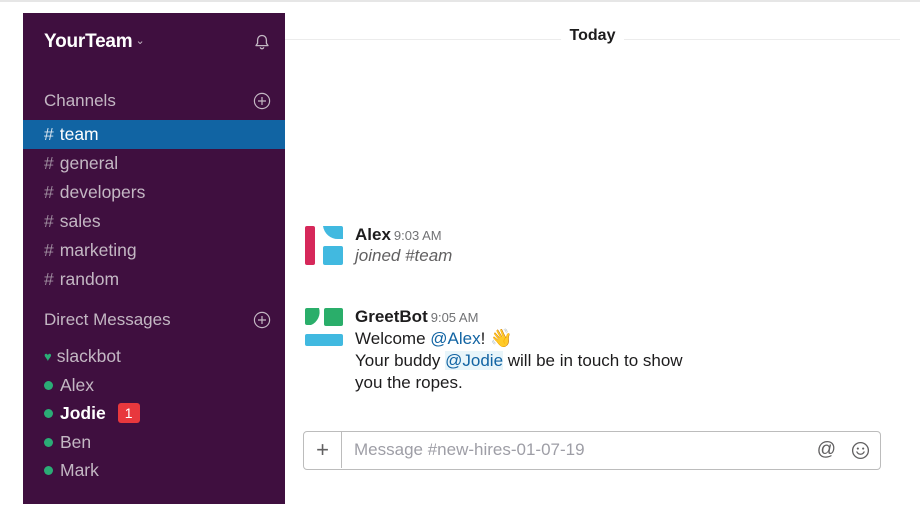 The image size is (920, 522). Describe the element at coordinates (79, 134) in the screenshot. I see `channel-name: team` at that location.